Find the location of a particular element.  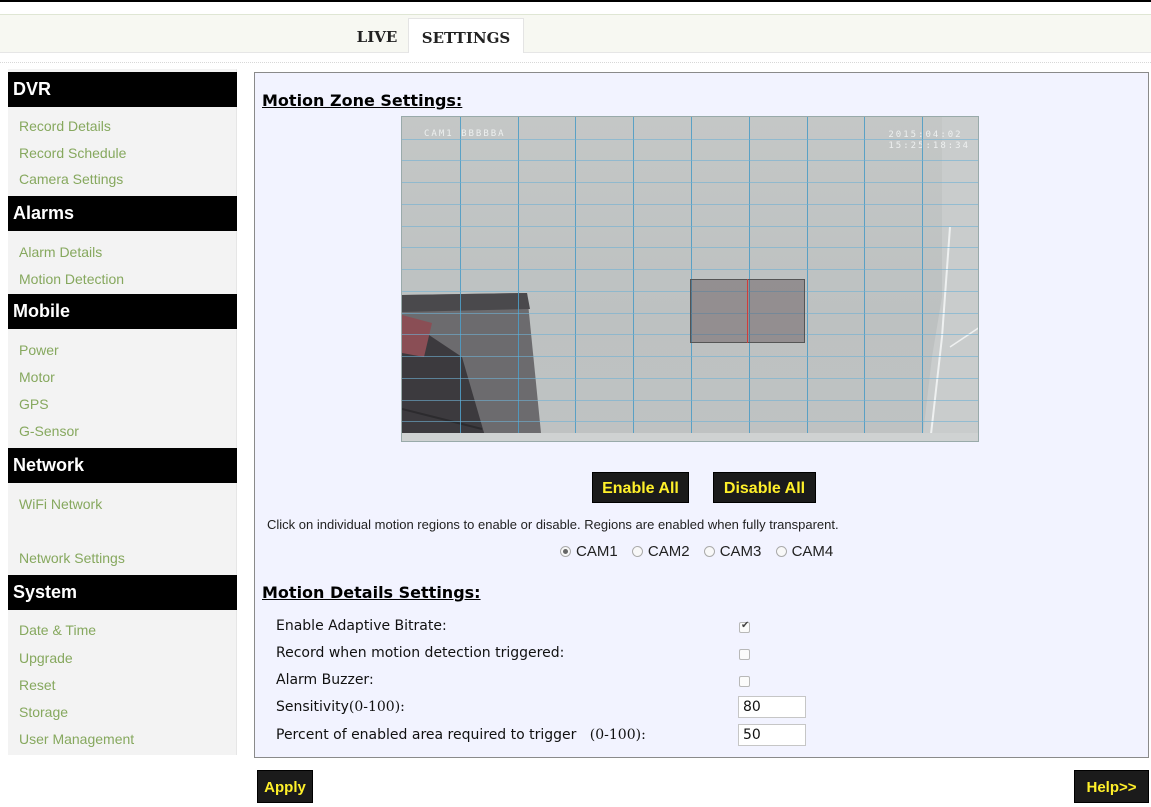

cam3-label: CAM3 is located at coordinates (740, 551).